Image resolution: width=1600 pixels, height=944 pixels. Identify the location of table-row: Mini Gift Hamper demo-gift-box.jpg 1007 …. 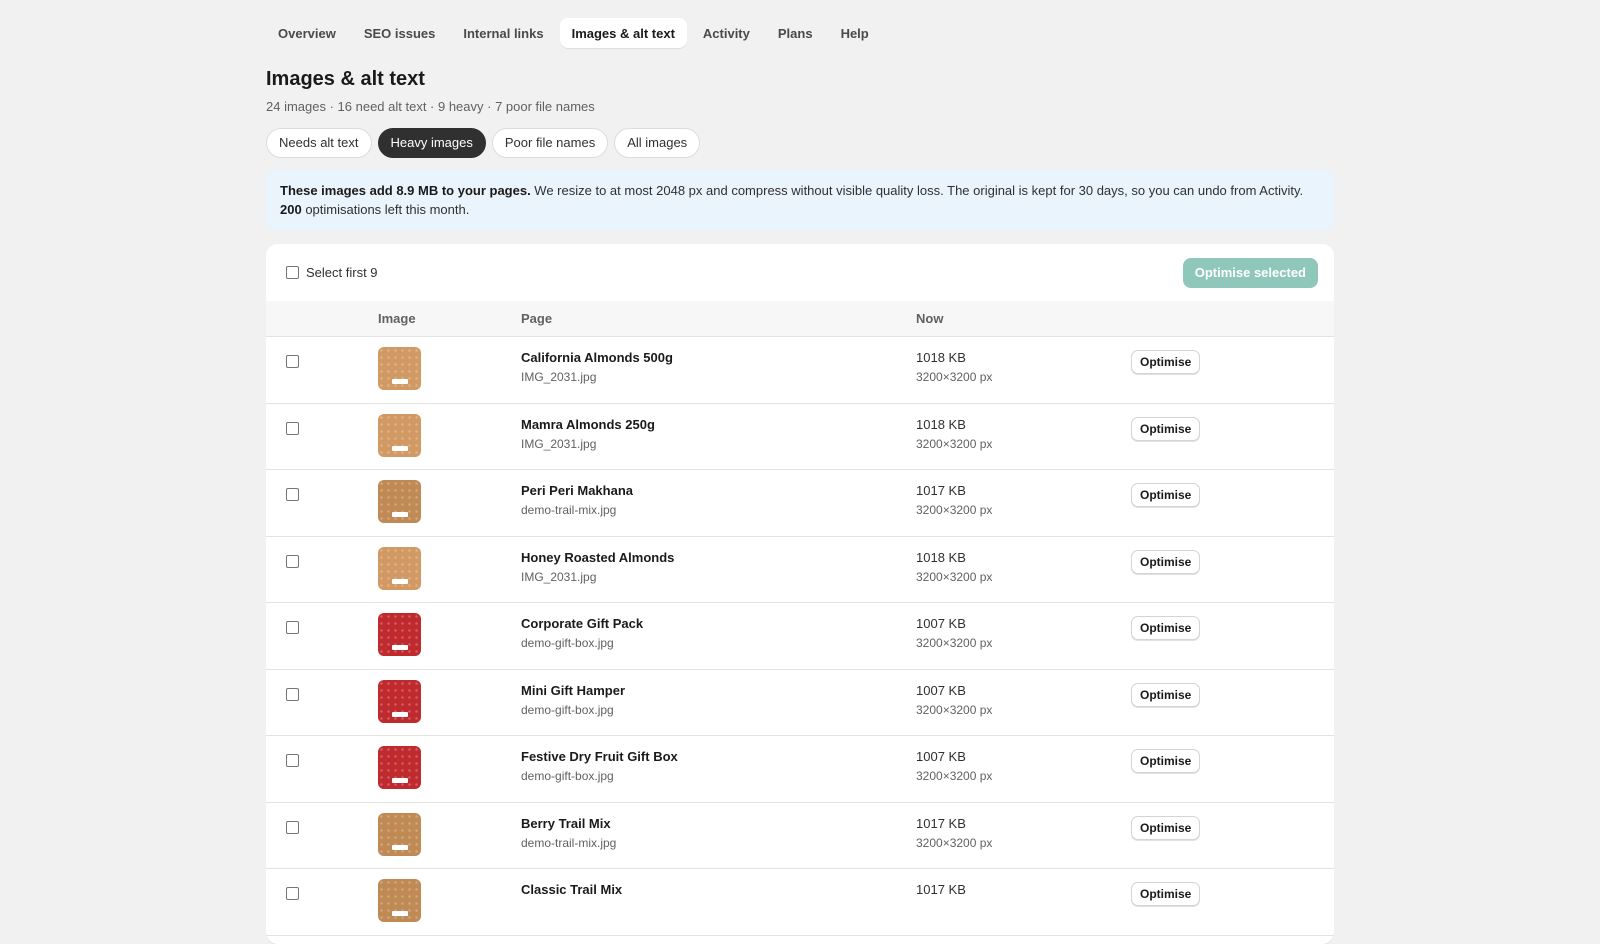
(800, 703).